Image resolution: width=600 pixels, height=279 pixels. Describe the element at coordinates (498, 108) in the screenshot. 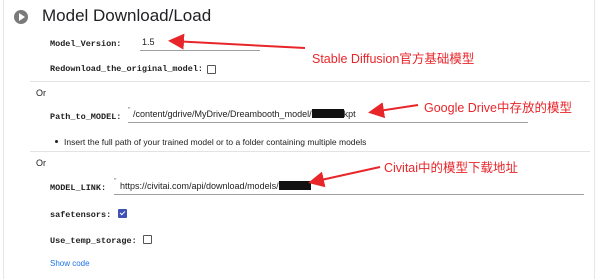

I see `annotation-text-2: Google Drive中存放的模型` at that location.